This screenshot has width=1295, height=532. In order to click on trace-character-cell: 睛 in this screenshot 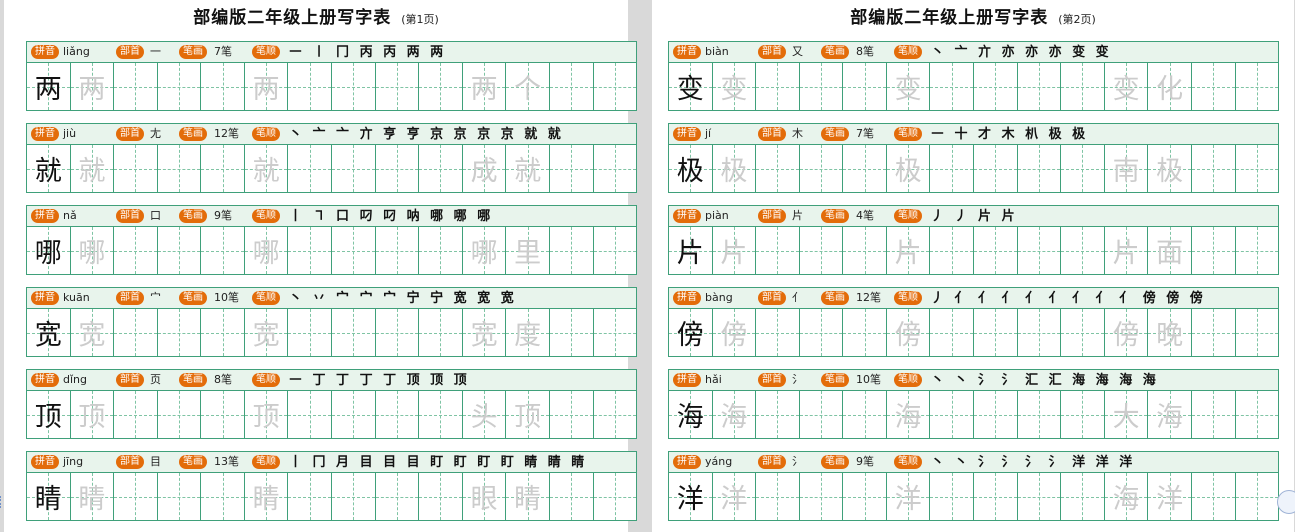, I will do `click(92, 496)`.